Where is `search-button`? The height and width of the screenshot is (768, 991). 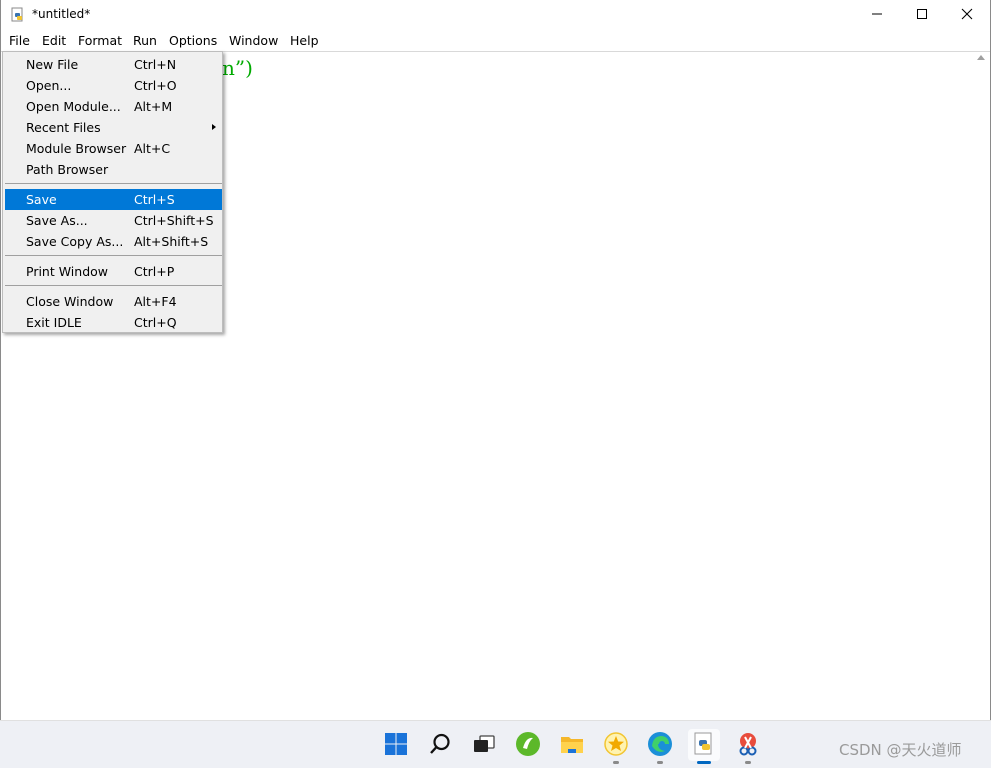 search-button is located at coordinates (440, 745).